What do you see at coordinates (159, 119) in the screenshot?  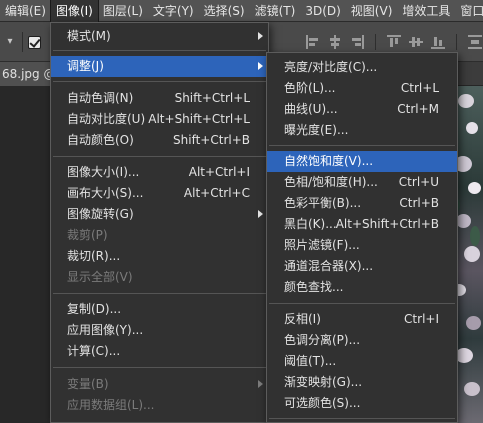 I see `menu-item-auto-contrast: 自动对比度(U) Alt+Shift+Ctrl+L` at bounding box center [159, 119].